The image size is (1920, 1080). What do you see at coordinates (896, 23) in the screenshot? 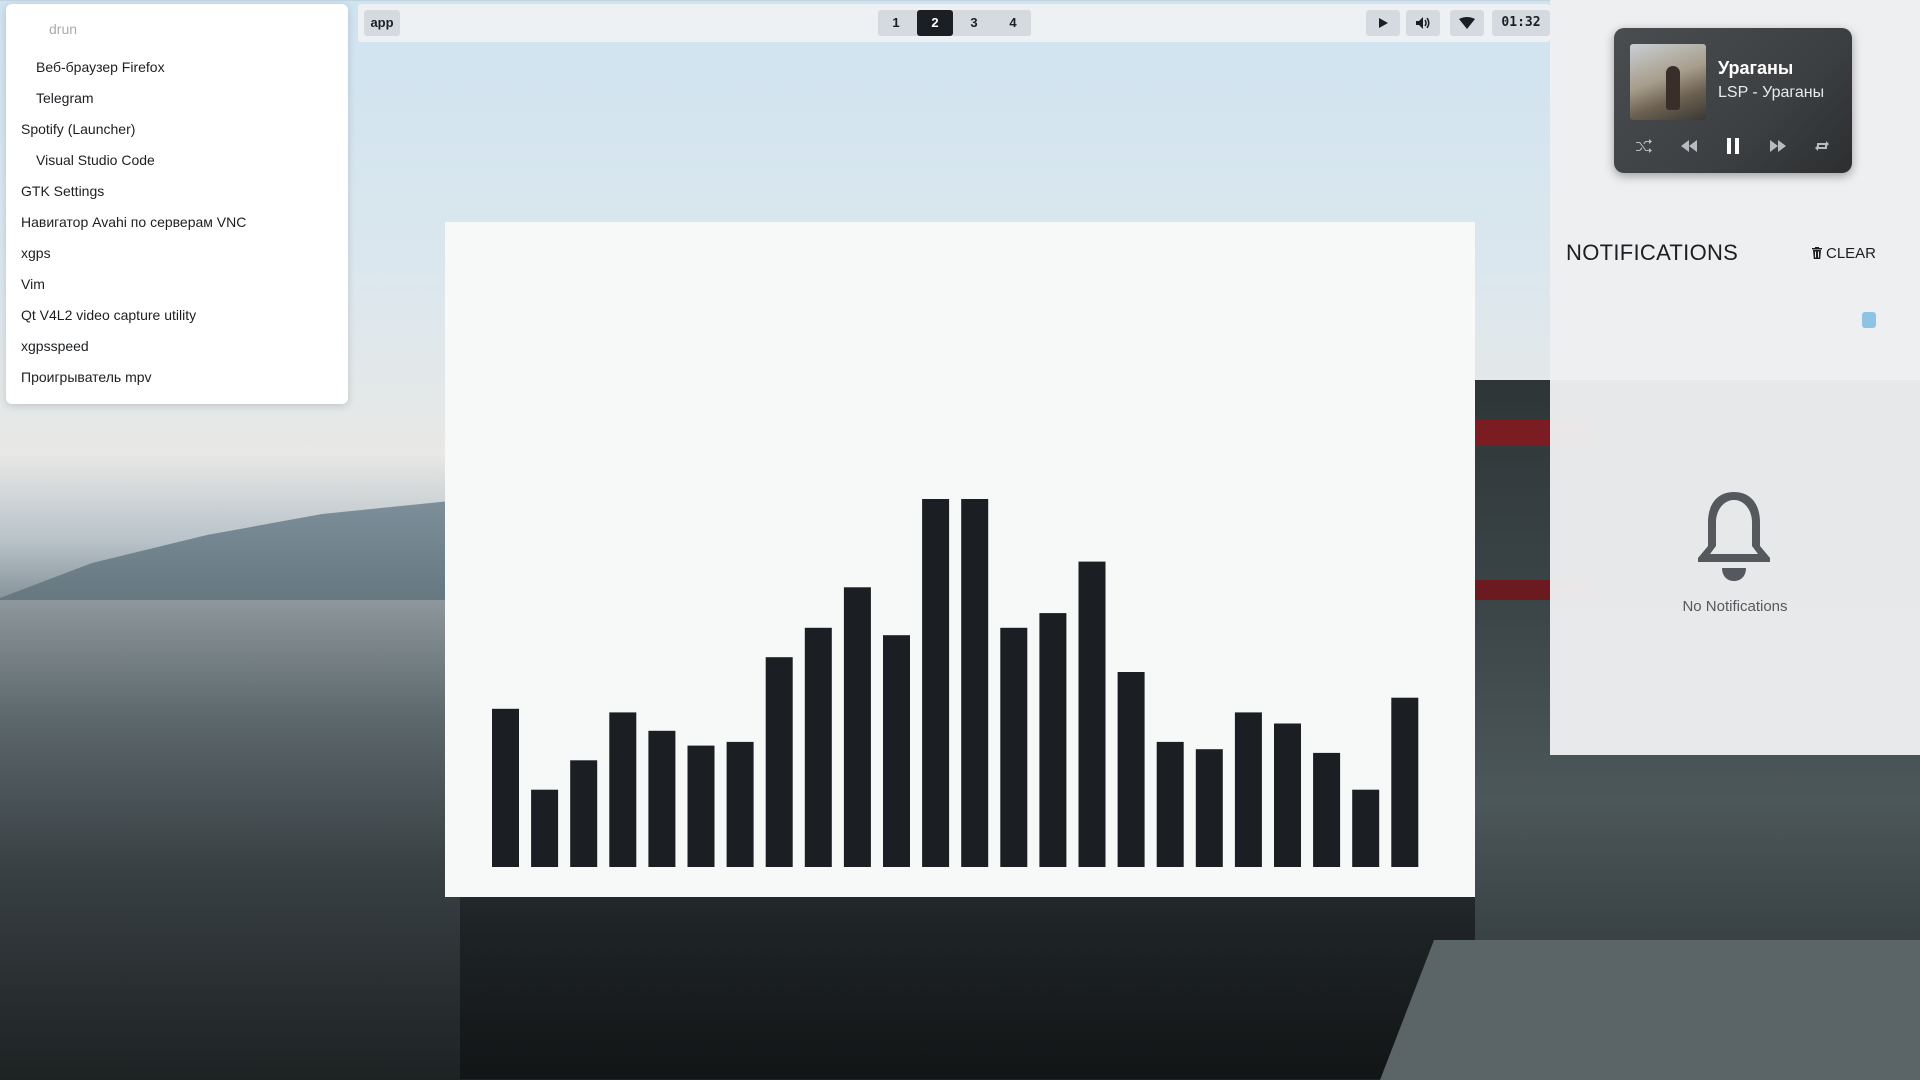
I see `workspace-1-button: 1` at bounding box center [896, 23].